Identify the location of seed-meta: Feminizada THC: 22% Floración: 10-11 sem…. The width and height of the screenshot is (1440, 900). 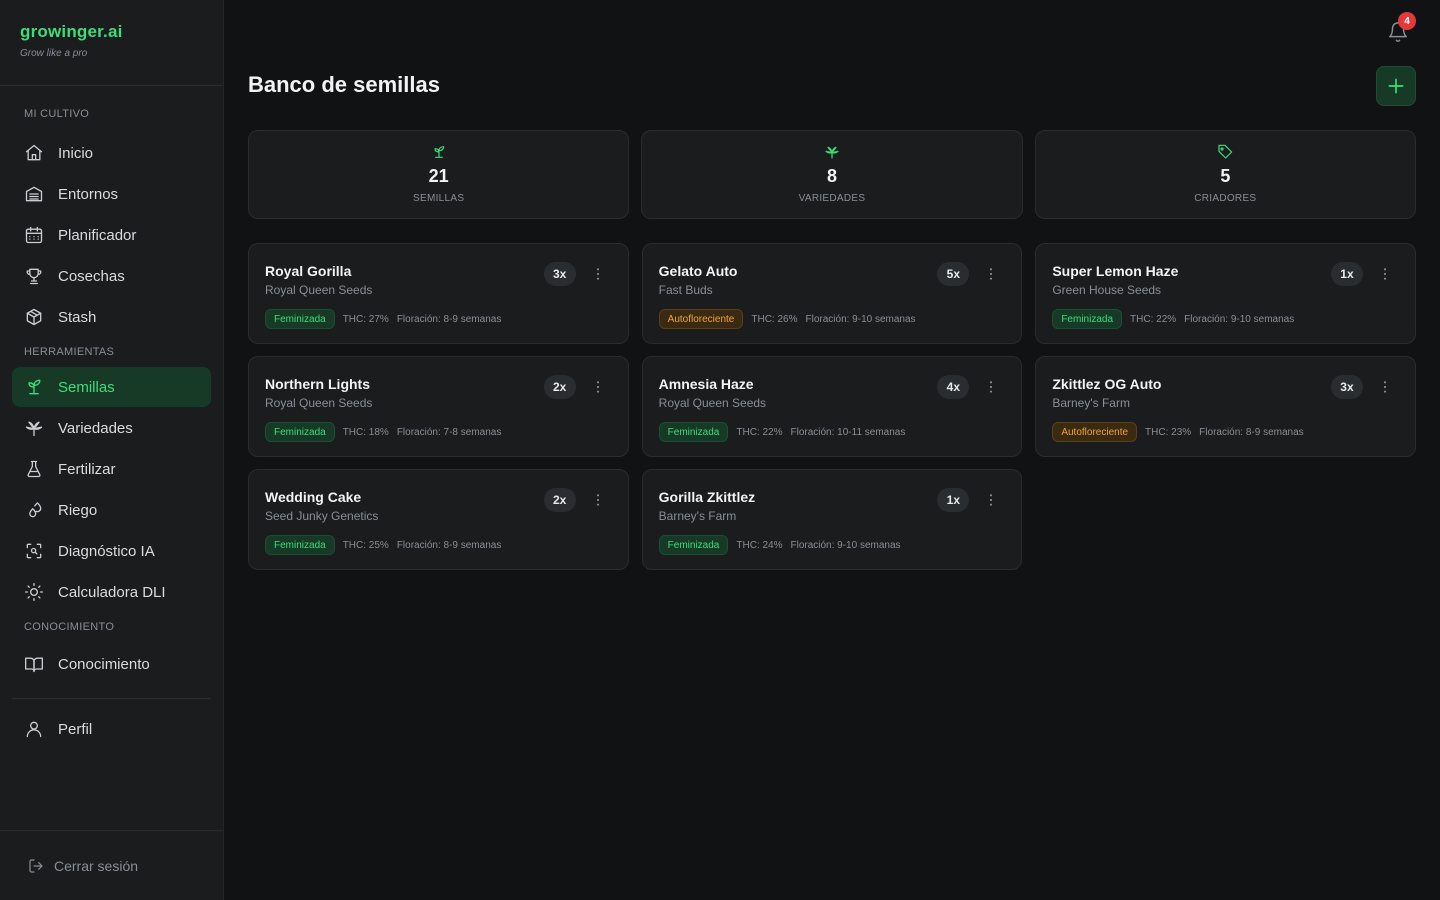
(832, 432).